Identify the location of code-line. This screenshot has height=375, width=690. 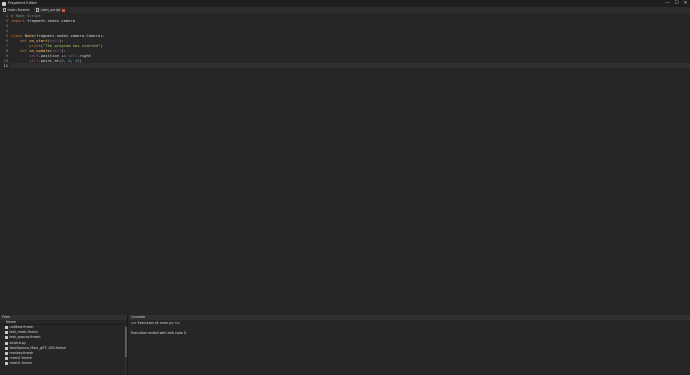
(350, 65).